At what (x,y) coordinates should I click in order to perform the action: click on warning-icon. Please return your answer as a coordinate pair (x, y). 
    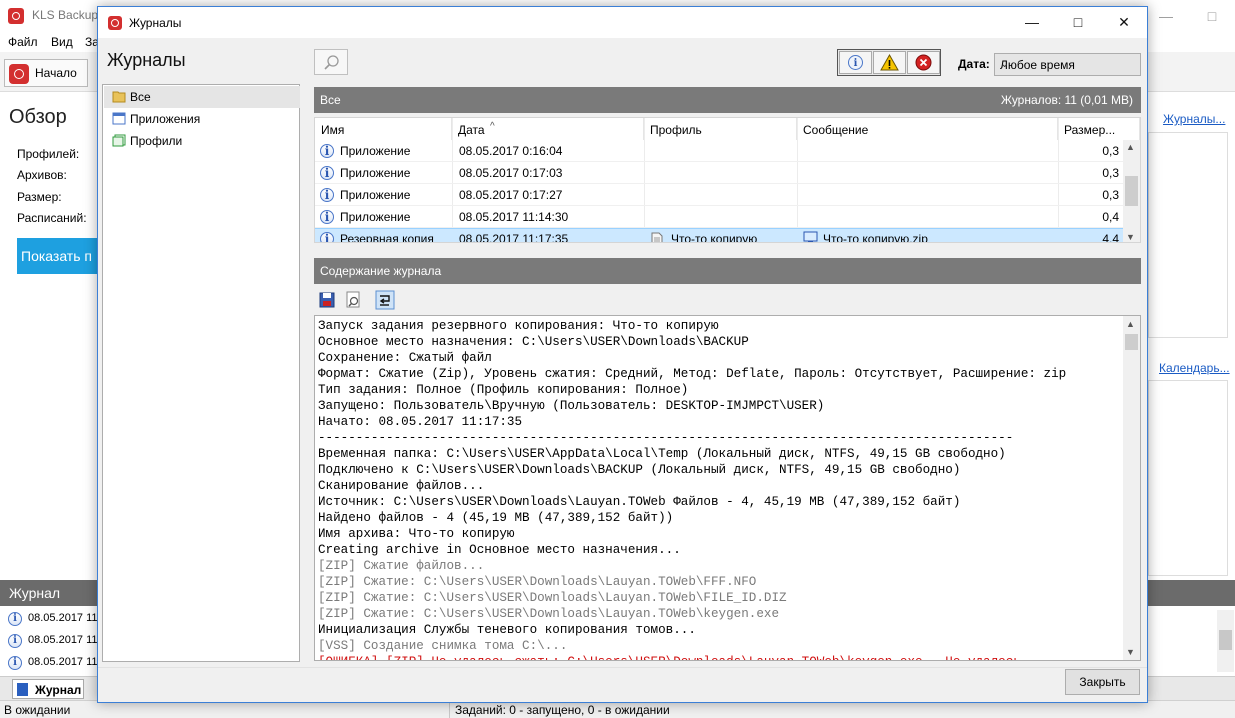
    Looking at the image, I should click on (889, 62).